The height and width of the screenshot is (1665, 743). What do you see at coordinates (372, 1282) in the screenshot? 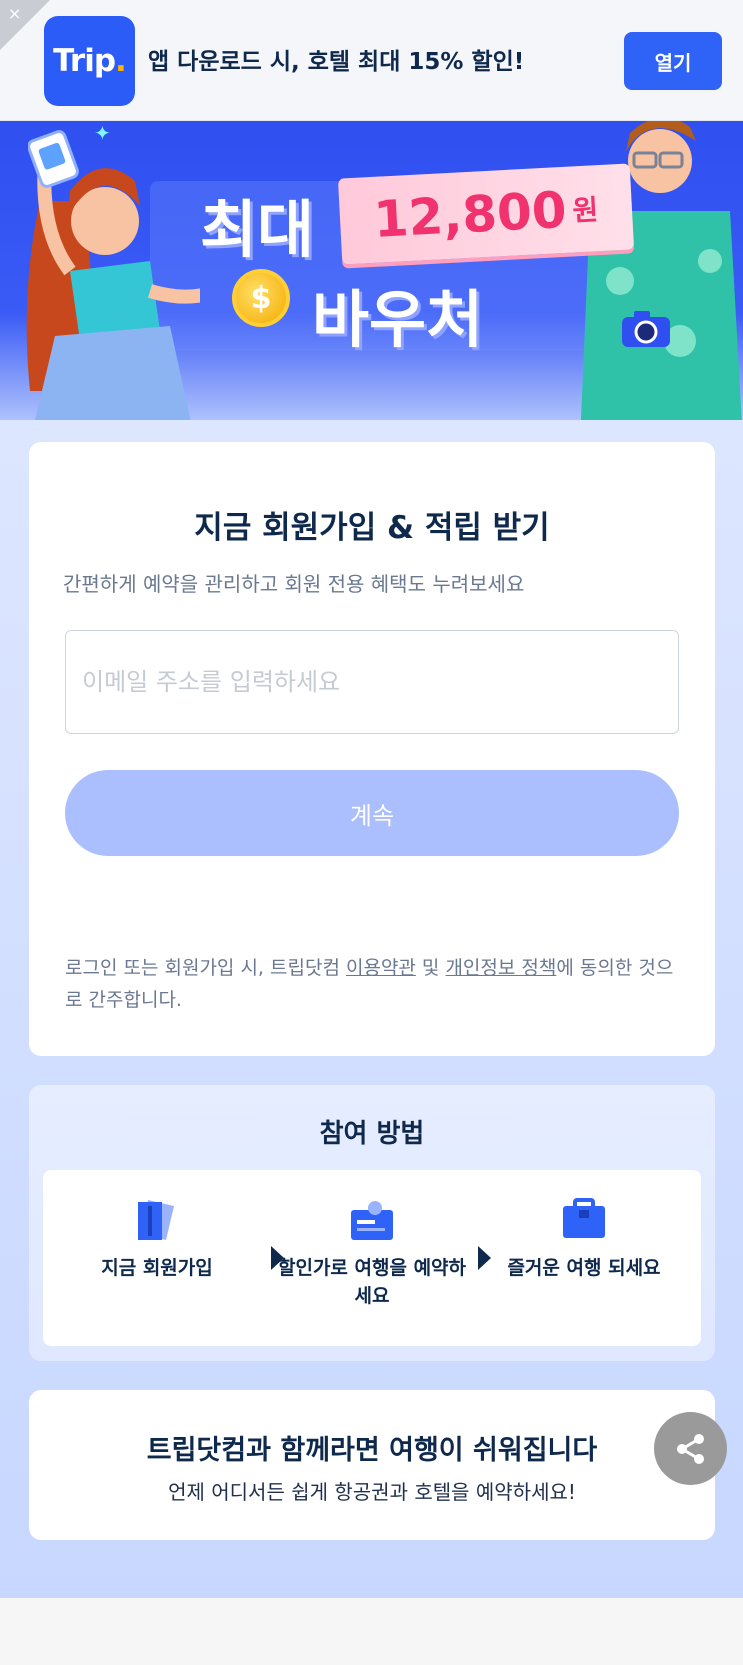
I see `step-label: 할인가로 여행을 예약하세요` at bounding box center [372, 1282].